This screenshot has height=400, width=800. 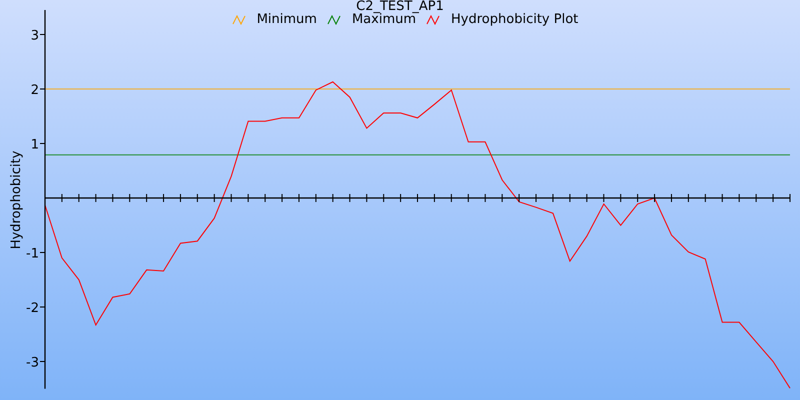 What do you see at coordinates (16, 200) in the screenshot?
I see `y-axis-label: Hydrophobicity` at bounding box center [16, 200].